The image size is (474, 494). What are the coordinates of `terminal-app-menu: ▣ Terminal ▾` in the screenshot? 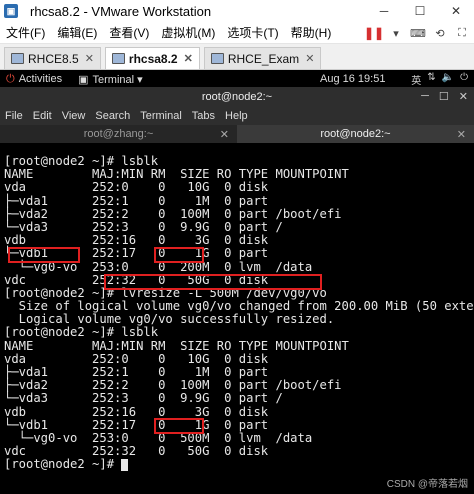 It's located at (110, 79).